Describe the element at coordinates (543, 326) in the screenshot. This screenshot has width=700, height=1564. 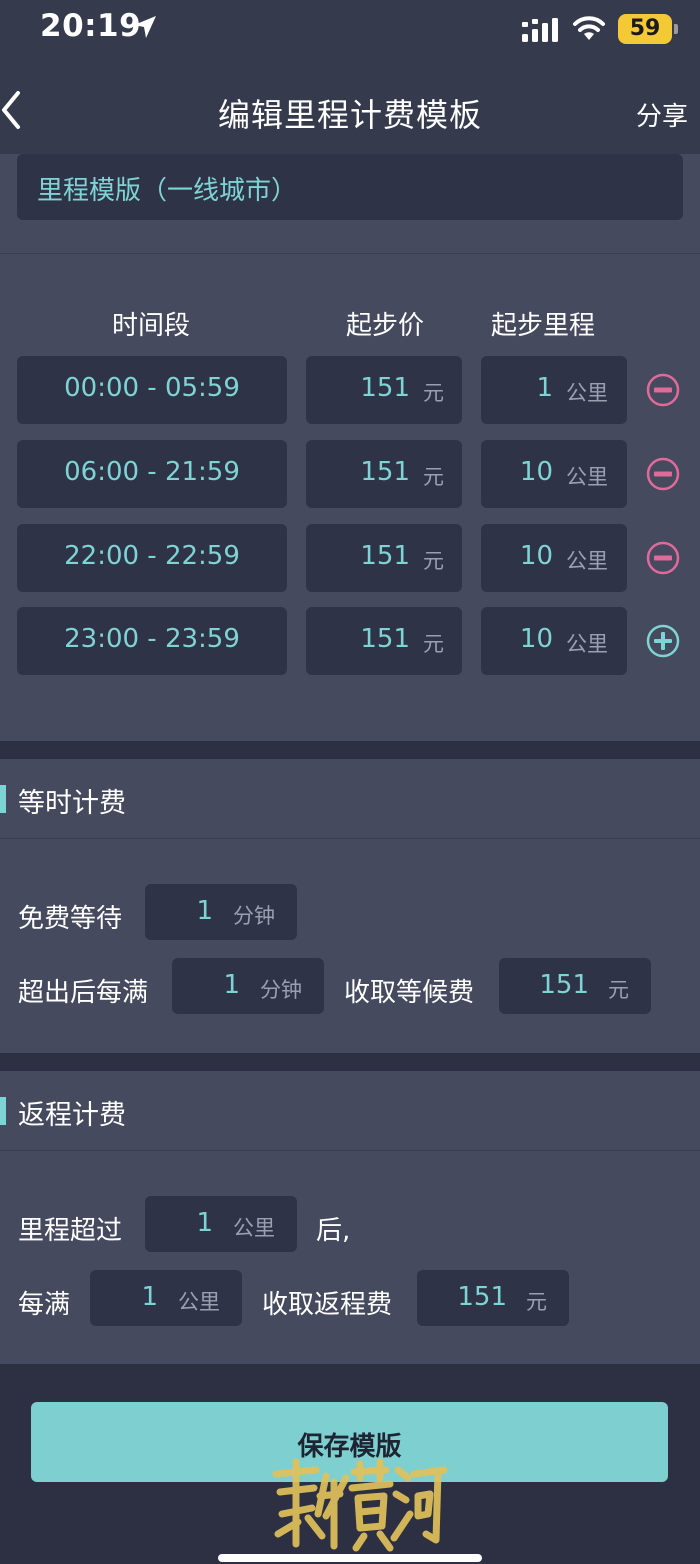
I see `column-header-distance: 起步里程` at that location.